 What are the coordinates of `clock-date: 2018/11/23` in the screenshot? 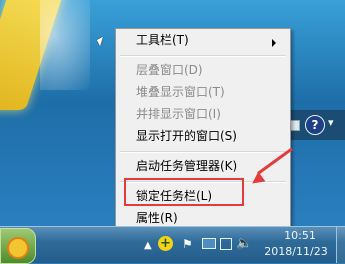 It's located at (296, 251).